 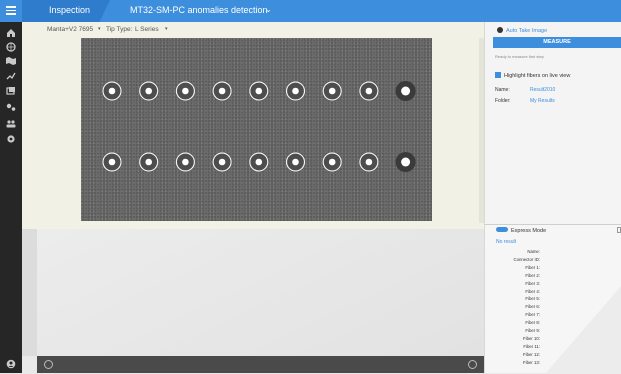 What do you see at coordinates (498, 75) in the screenshot?
I see `checkbox-checked-icon` at bounding box center [498, 75].